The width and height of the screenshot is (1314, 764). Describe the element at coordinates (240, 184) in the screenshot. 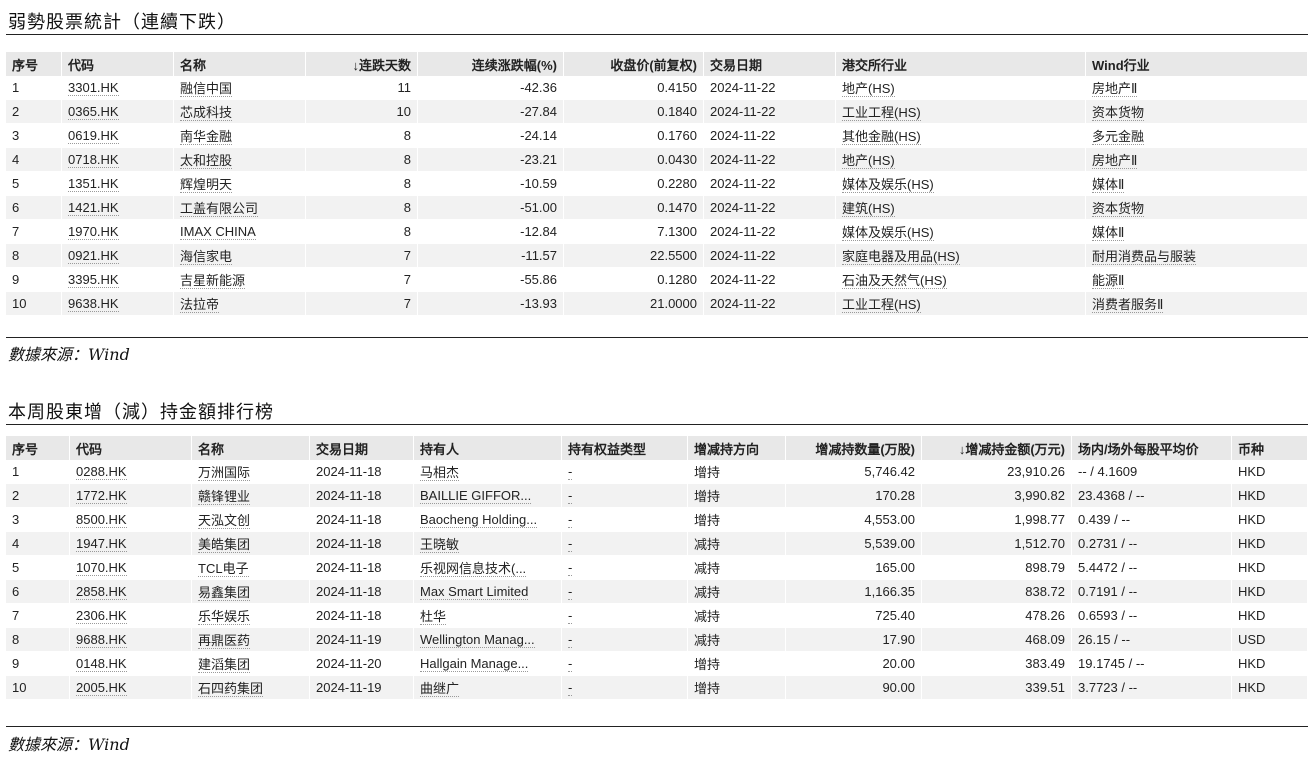

I see `cell-name: 辉煌明天` at that location.